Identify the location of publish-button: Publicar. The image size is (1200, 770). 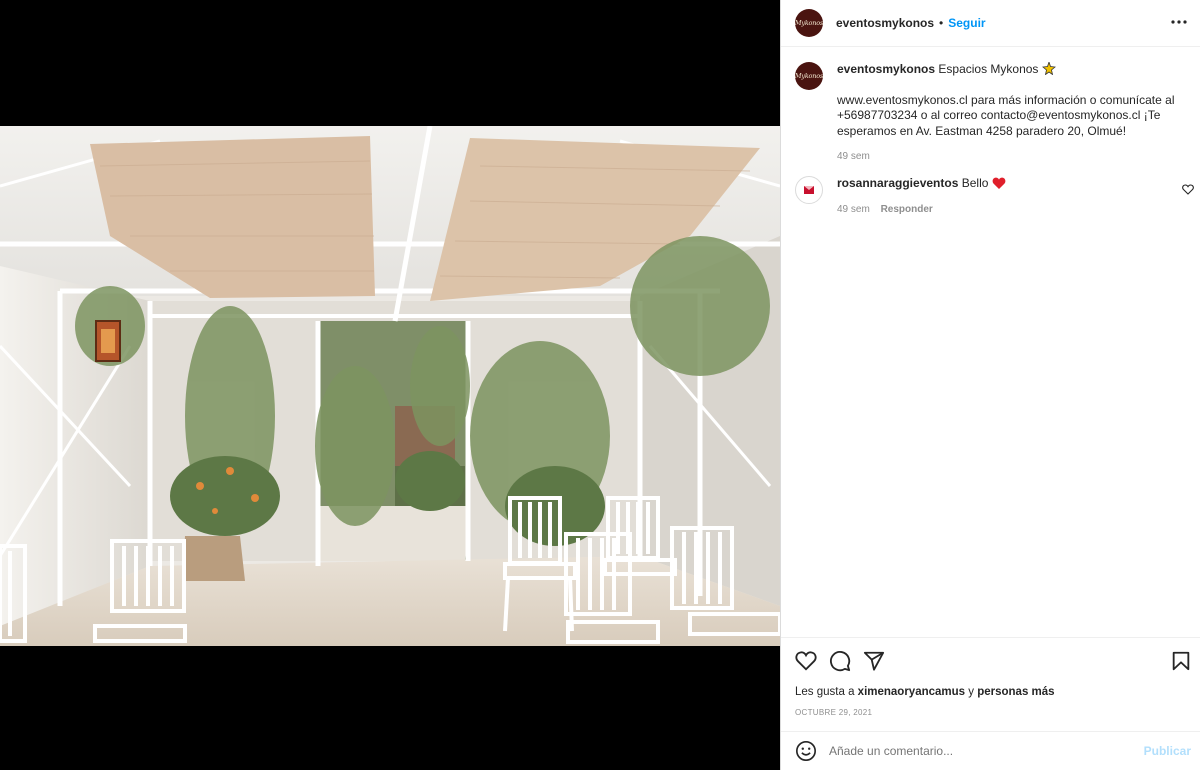
(1167, 751).